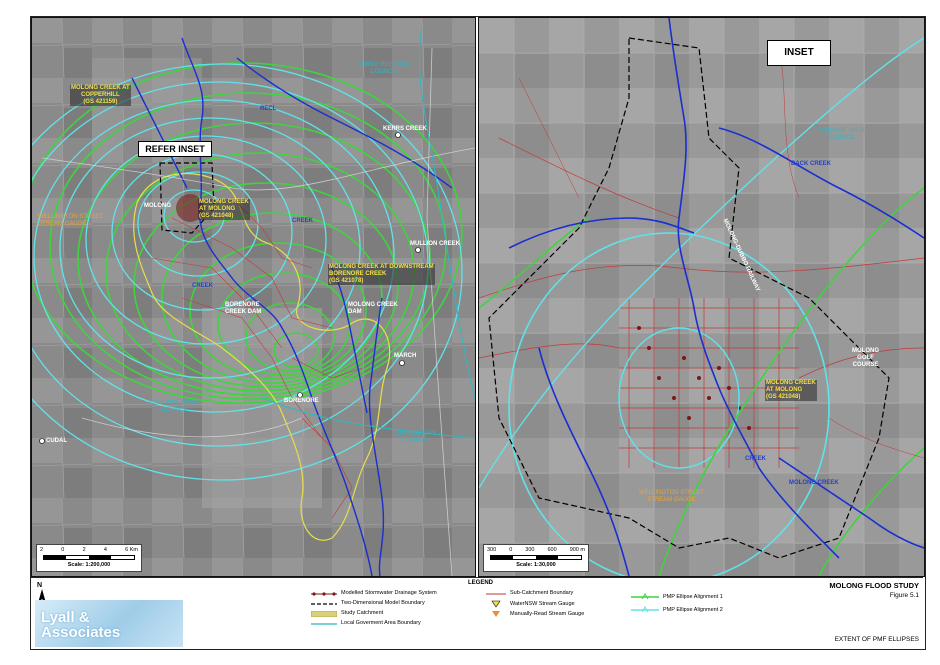 The image size is (940, 665). I want to click on borenore-dam-label: BORENORE CREEK DAM, so click(243, 308).